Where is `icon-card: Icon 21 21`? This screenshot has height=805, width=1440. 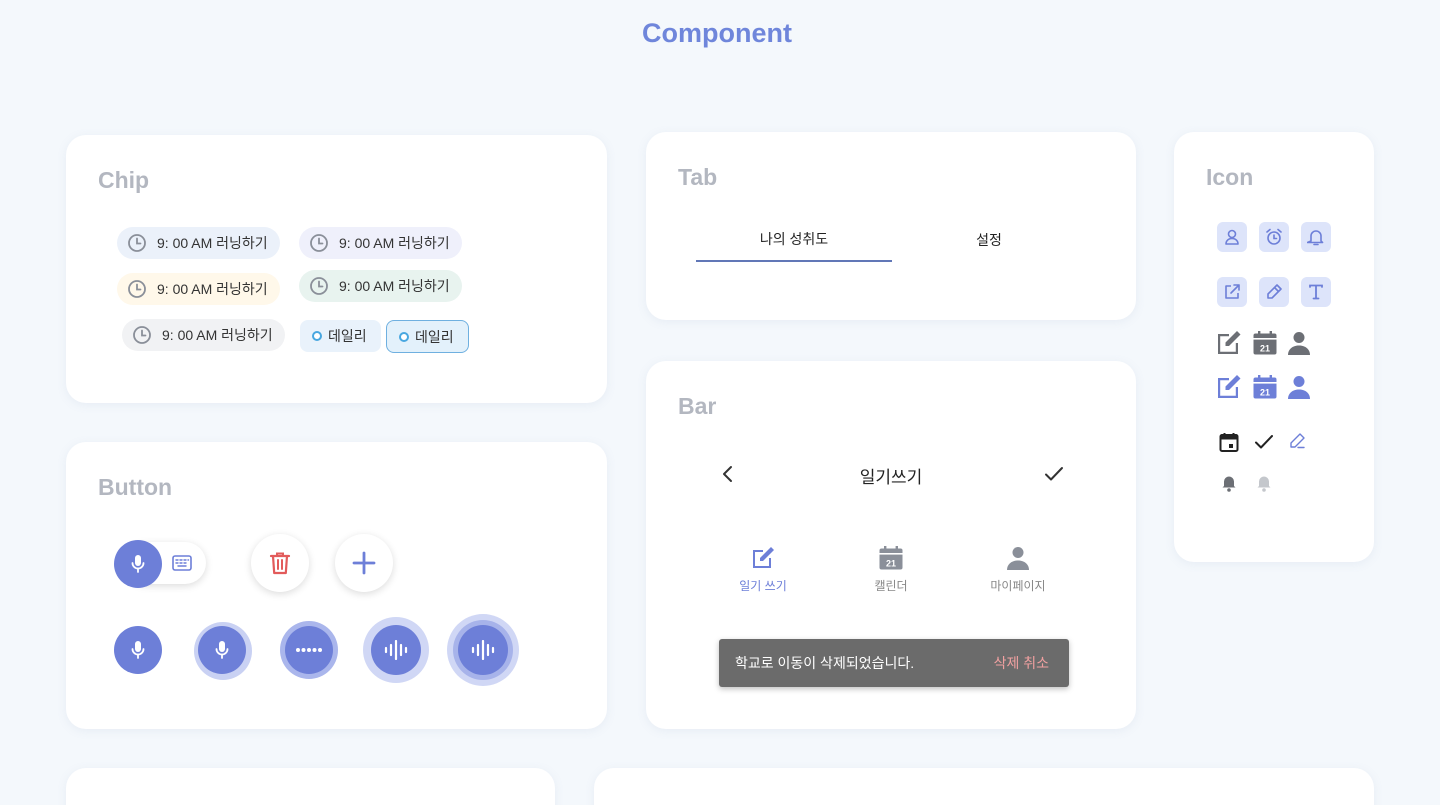 icon-card: Icon 21 21 is located at coordinates (1274, 347).